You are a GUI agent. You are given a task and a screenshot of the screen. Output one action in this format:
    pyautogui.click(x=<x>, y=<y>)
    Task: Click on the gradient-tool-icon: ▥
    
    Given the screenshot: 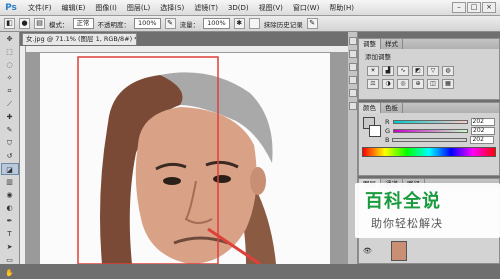 What is the action you would take?
    pyautogui.click(x=10, y=182)
    